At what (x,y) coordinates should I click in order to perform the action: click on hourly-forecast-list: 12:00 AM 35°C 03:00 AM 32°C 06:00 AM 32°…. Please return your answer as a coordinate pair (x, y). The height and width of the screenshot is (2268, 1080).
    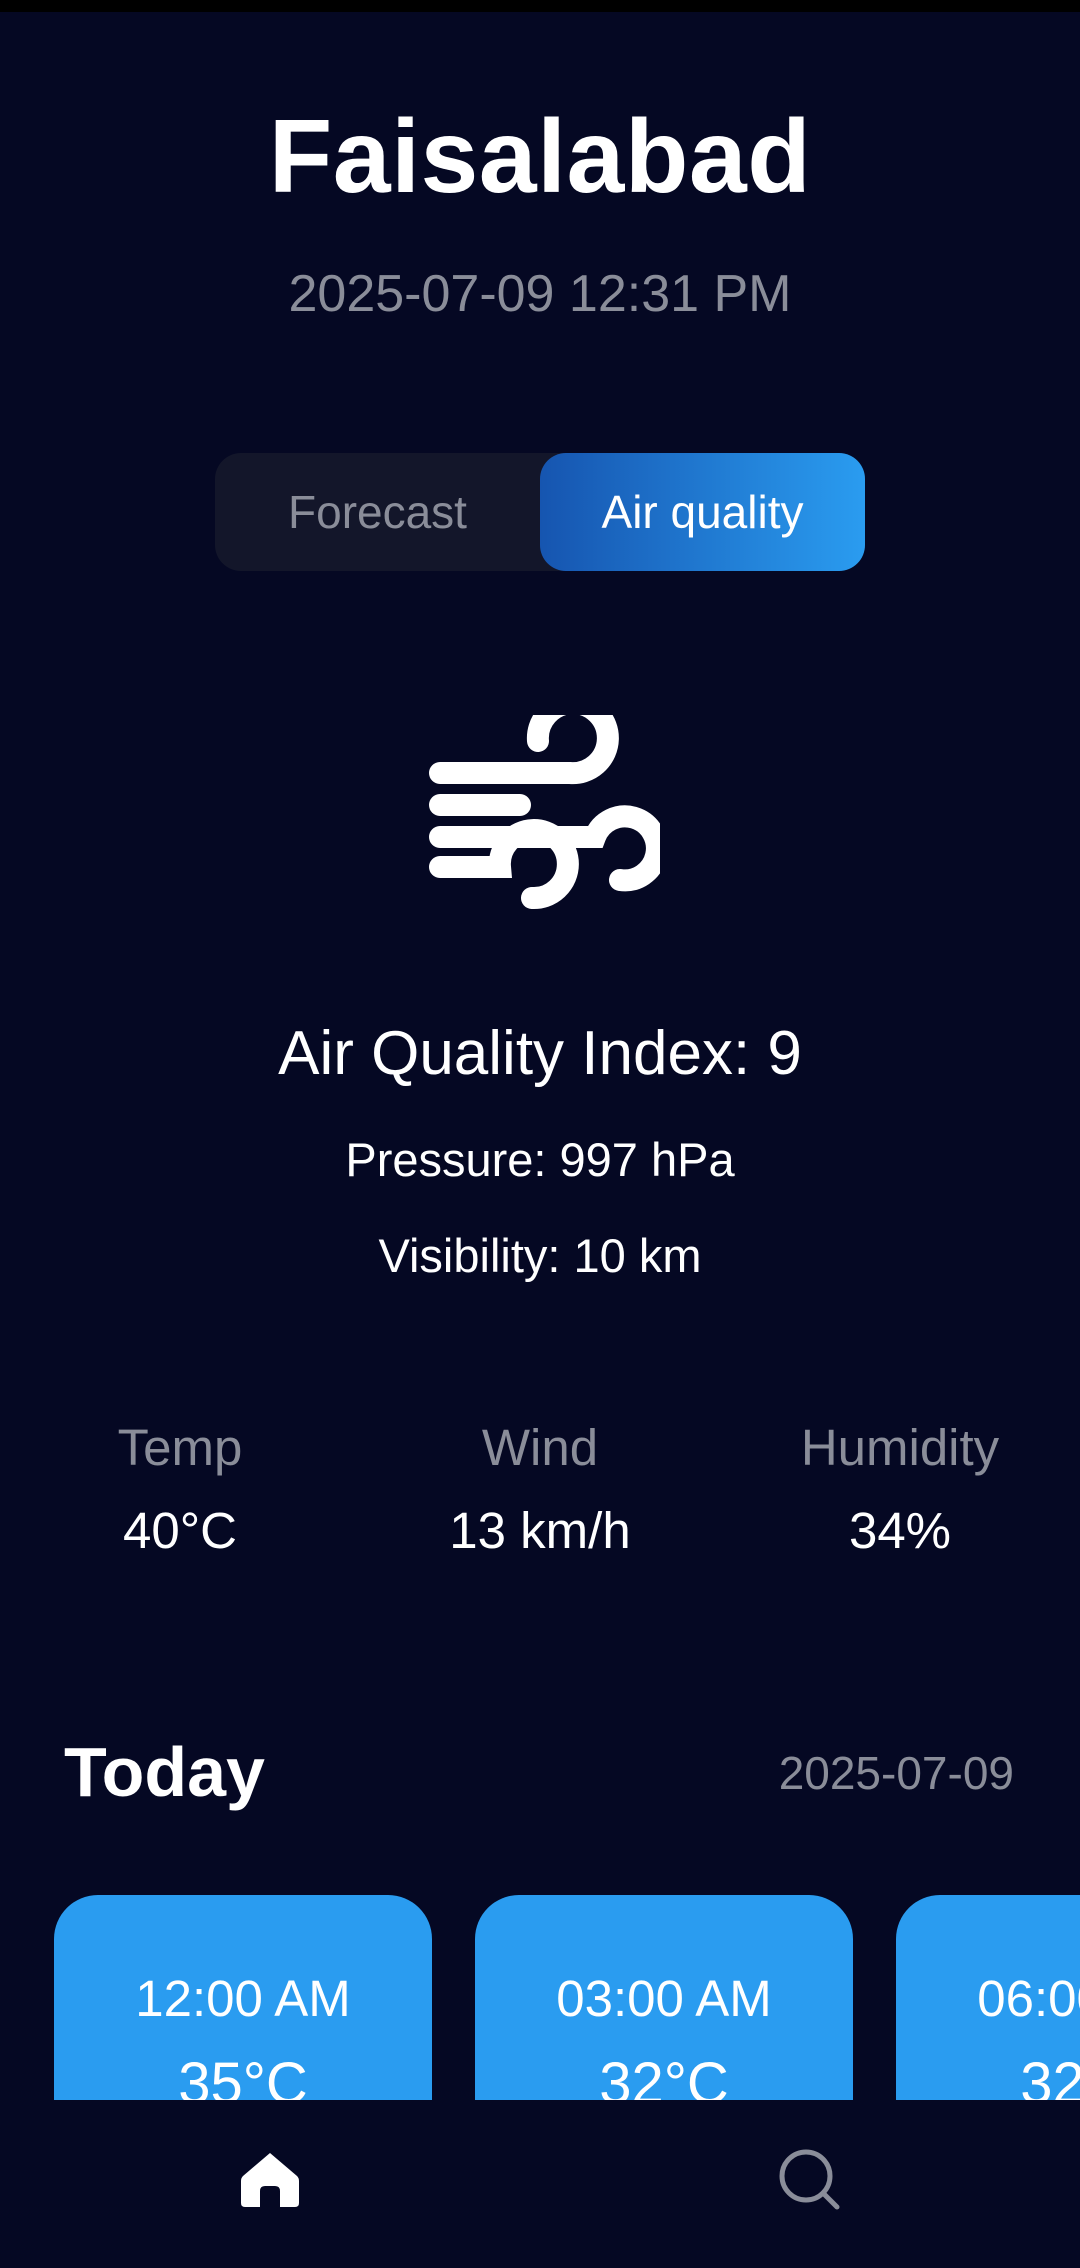
    Looking at the image, I should click on (540, 1997).